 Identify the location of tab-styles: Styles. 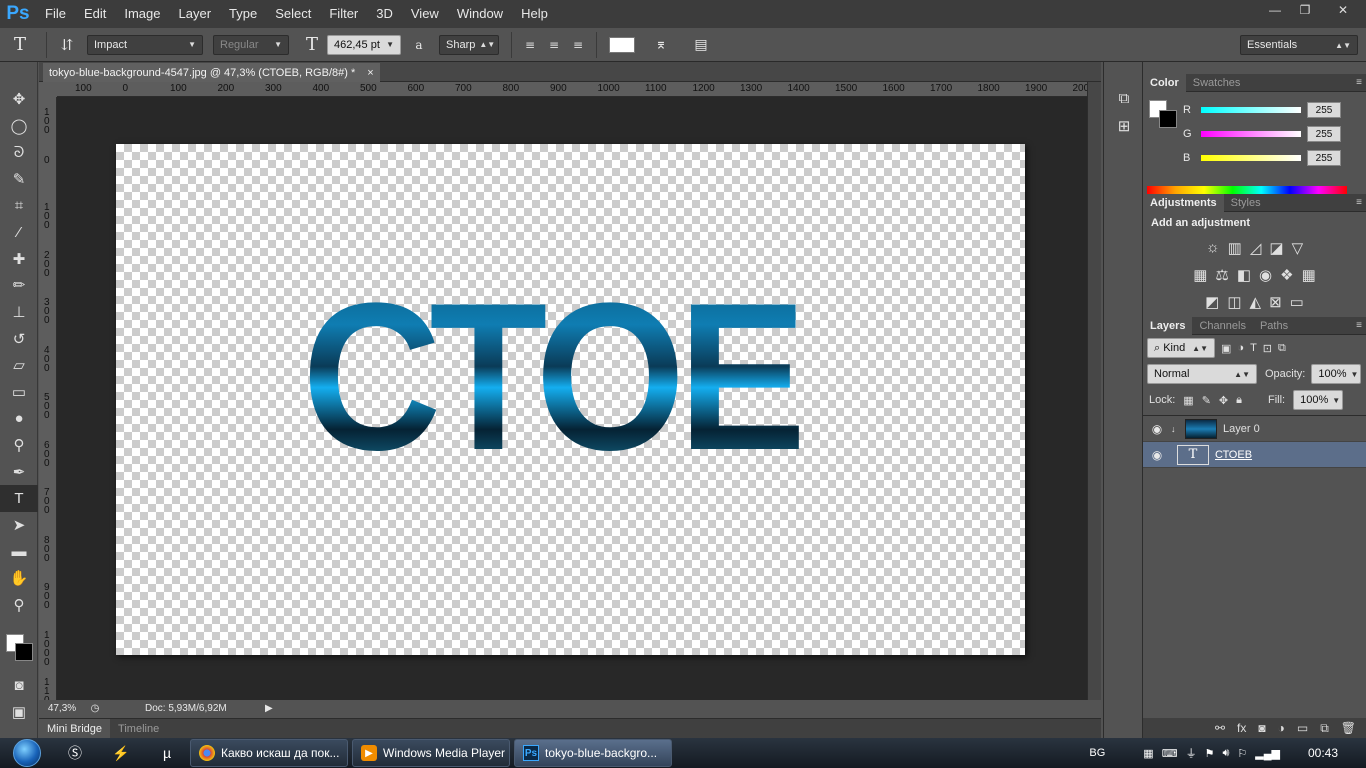
(1246, 203).